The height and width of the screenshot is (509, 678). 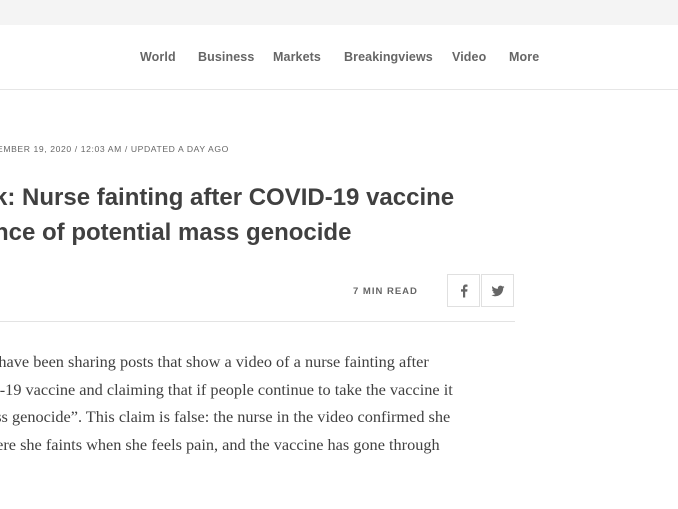 What do you see at coordinates (385, 291) in the screenshot?
I see `read-time: 7 MIN READ` at bounding box center [385, 291].